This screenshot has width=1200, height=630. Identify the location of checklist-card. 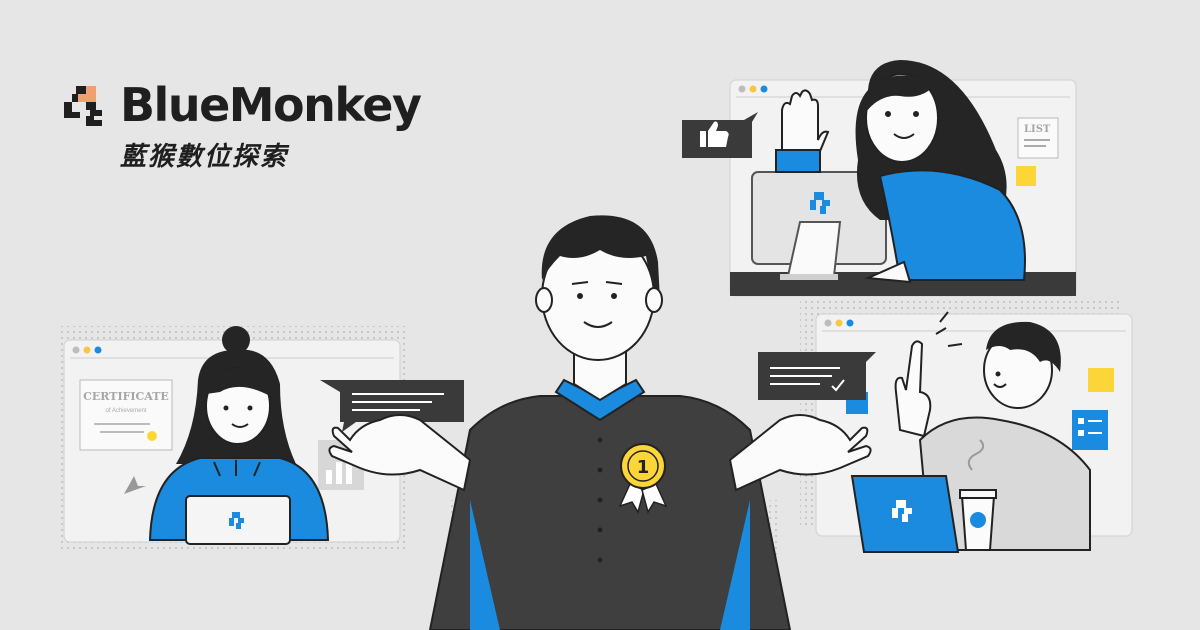
(1090, 430).